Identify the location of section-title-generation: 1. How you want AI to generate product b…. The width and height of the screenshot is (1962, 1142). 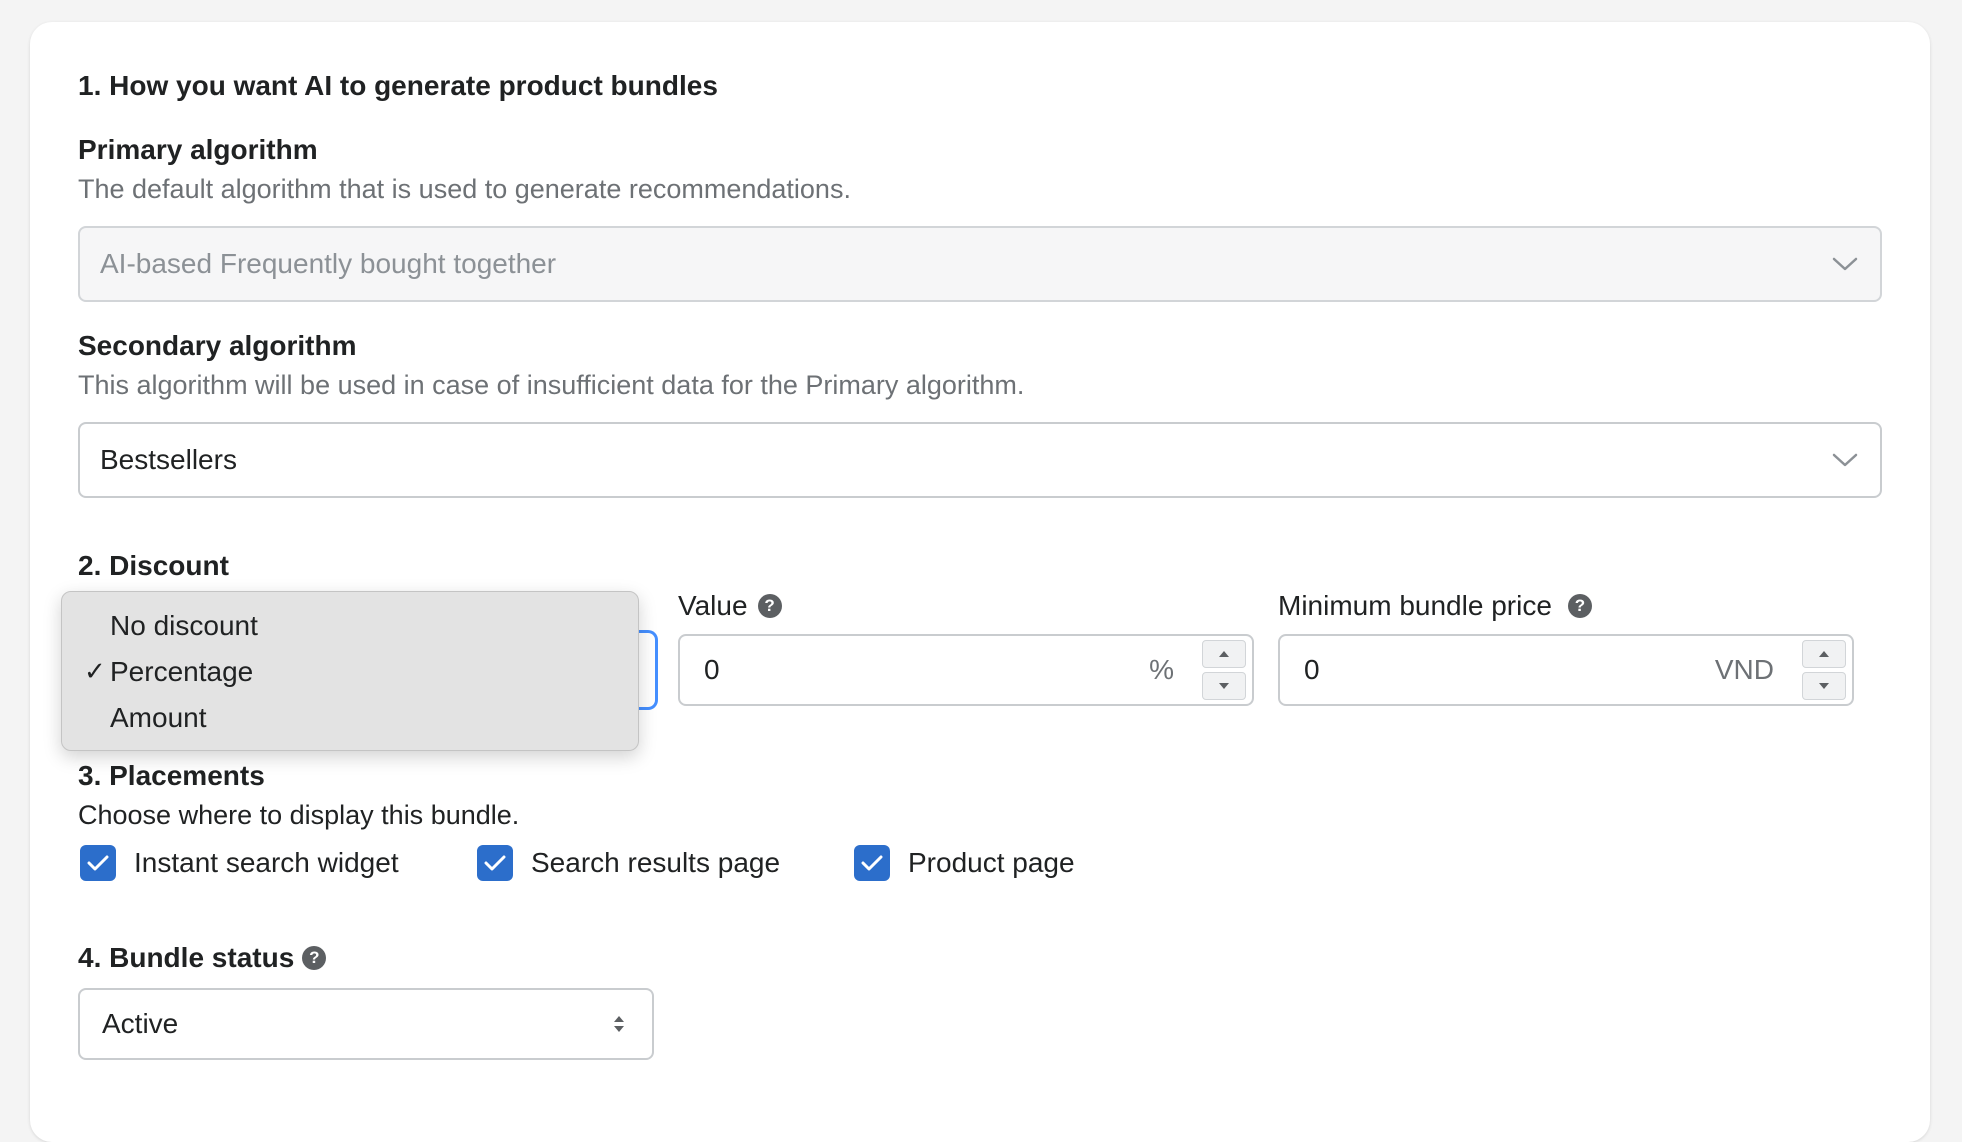
(398, 85).